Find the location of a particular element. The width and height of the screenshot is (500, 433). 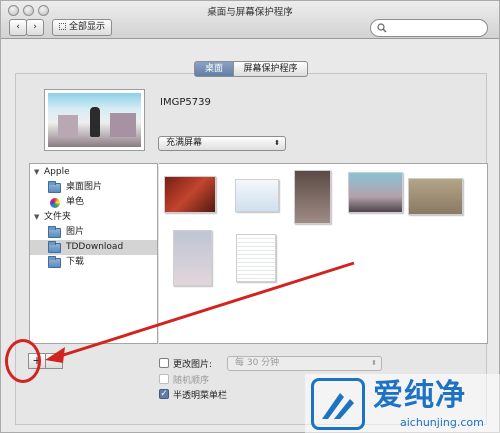

watermark: 爱纯净 aichunjing.com is located at coordinates (402, 403).